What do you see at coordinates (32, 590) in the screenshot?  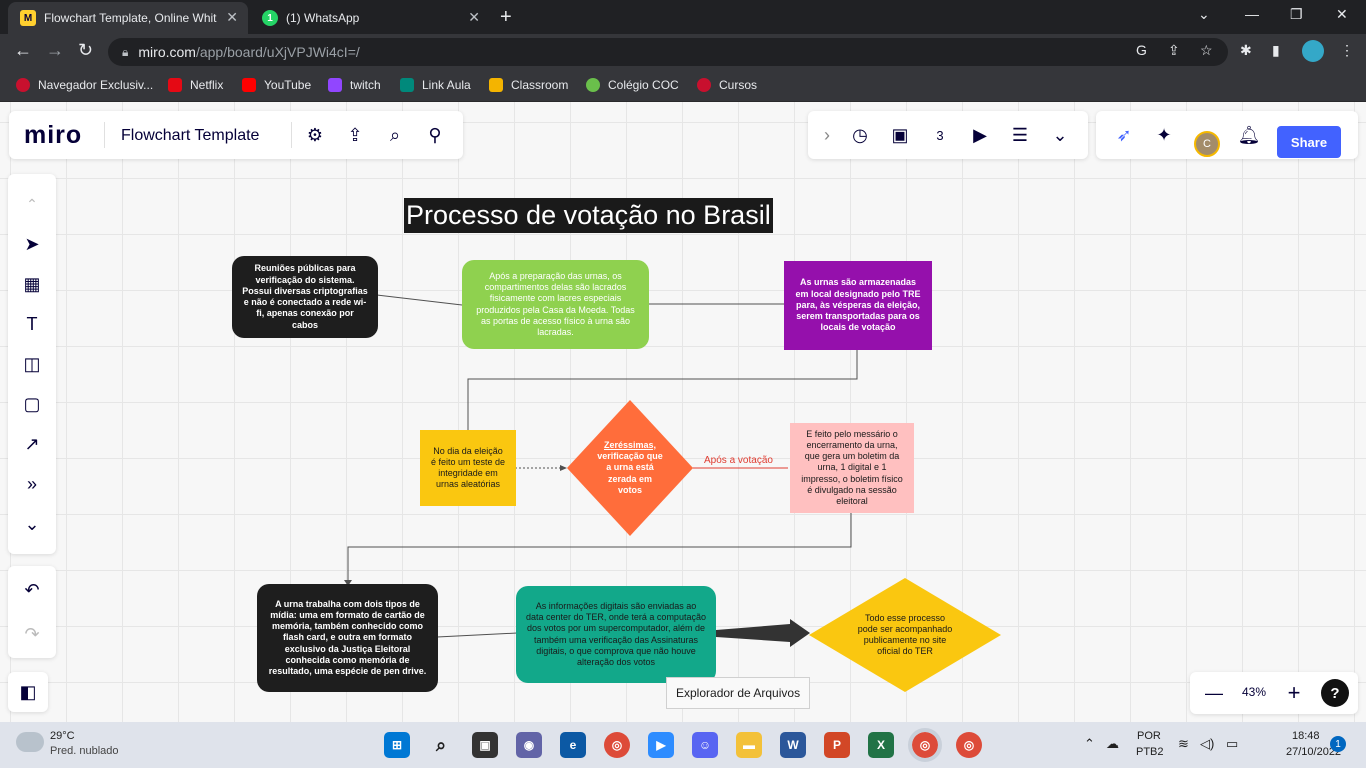 I see `undo-icon: ↶` at bounding box center [32, 590].